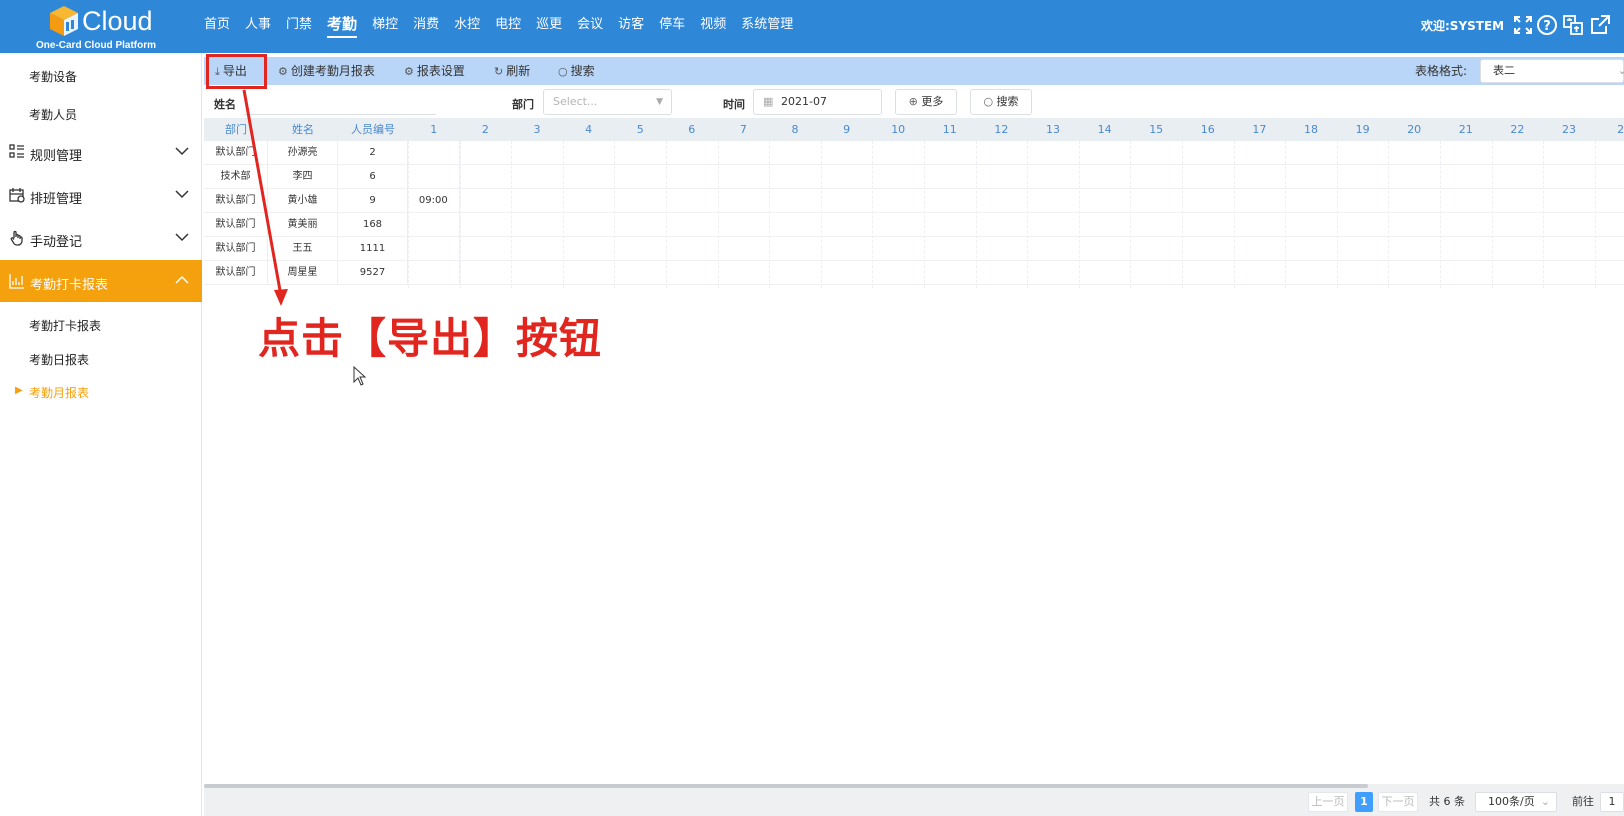 Image resolution: width=1624 pixels, height=816 pixels. I want to click on goto-page-input: 1, so click(1612, 802).